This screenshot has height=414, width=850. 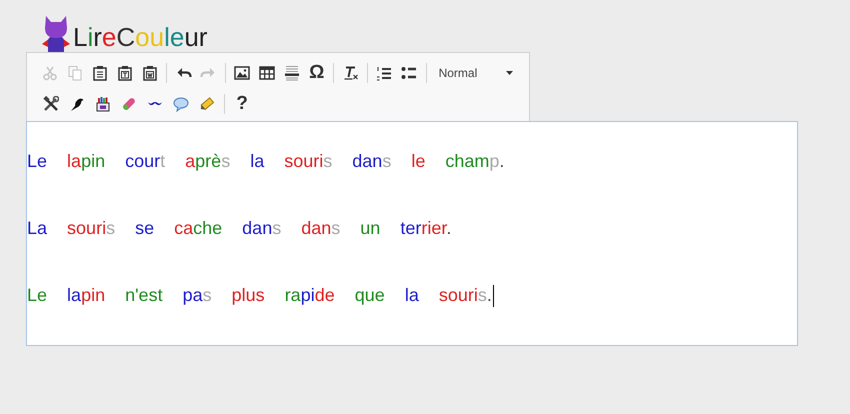 I want to click on speech-bubble-icon, so click(x=181, y=104).